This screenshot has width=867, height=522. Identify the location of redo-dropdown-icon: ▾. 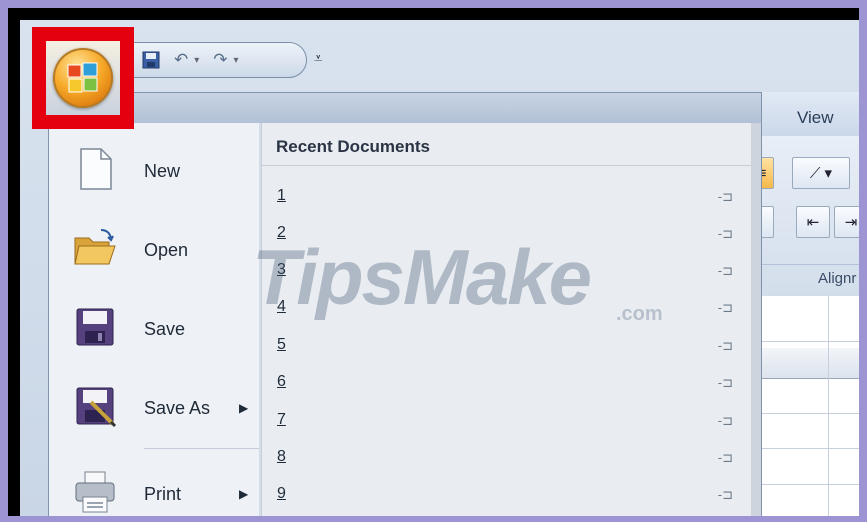
(236, 60).